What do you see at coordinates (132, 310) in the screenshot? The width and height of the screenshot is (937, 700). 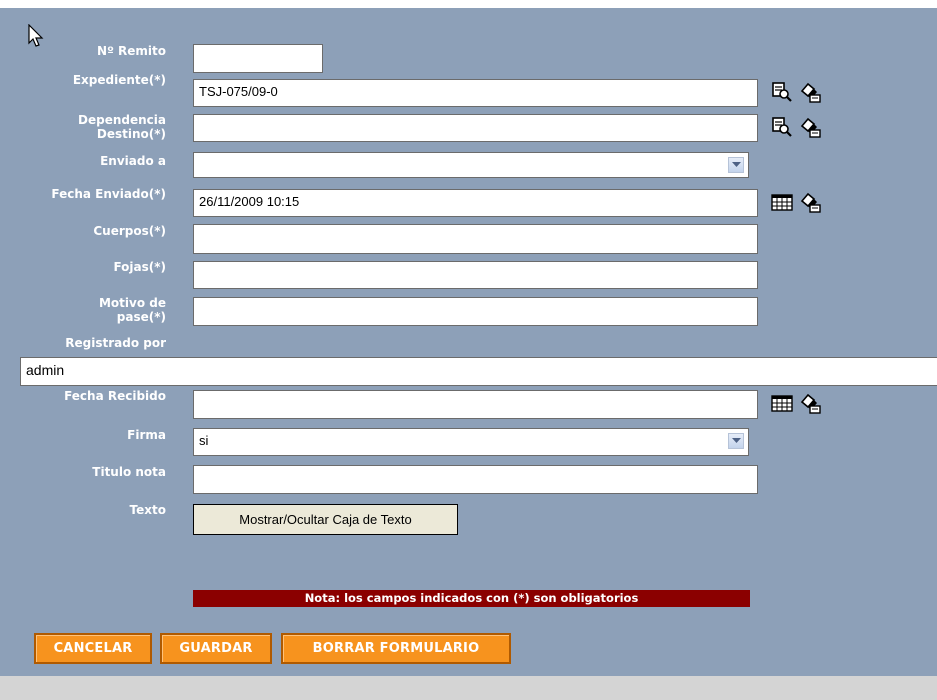 I see `motivo-label: Motivo de pase(*)` at bounding box center [132, 310].